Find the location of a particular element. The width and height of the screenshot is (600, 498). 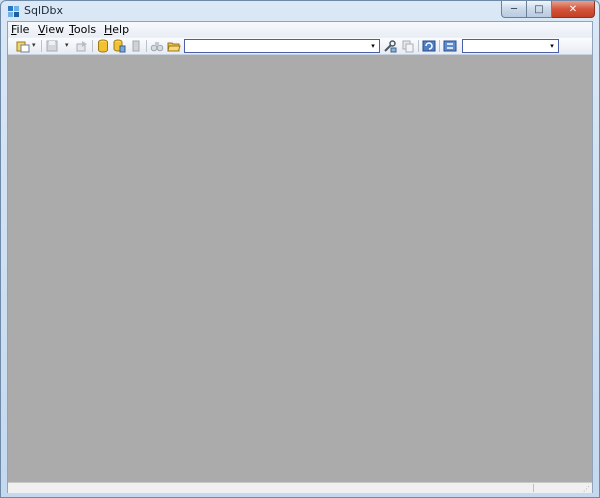

toolbar: ▾ ▾ ▾ ▾ is located at coordinates (300, 46).